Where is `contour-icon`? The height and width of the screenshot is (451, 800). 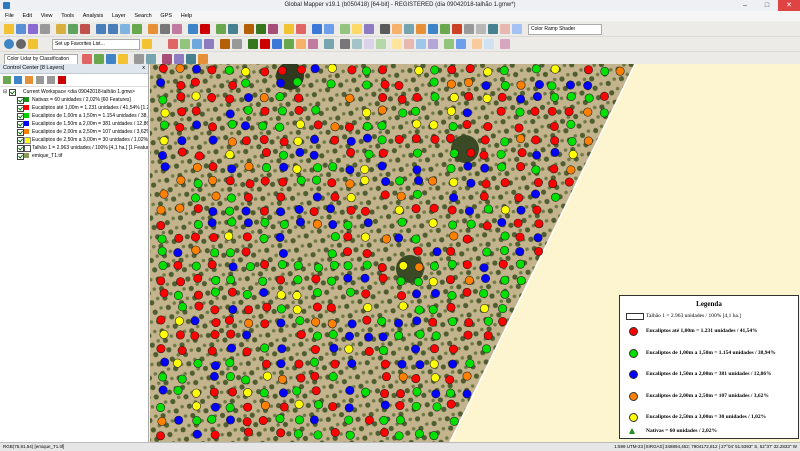
contour-icon is located at coordinates (261, 29).